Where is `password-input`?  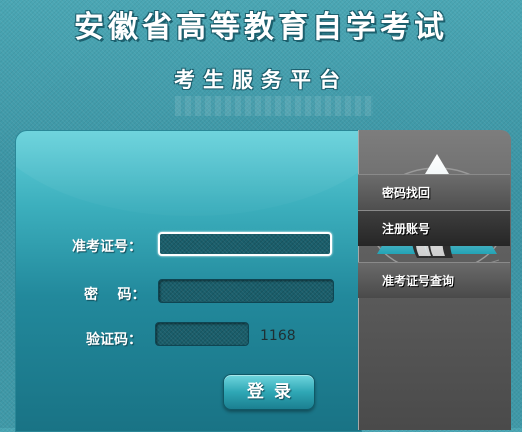 password-input is located at coordinates (246, 291).